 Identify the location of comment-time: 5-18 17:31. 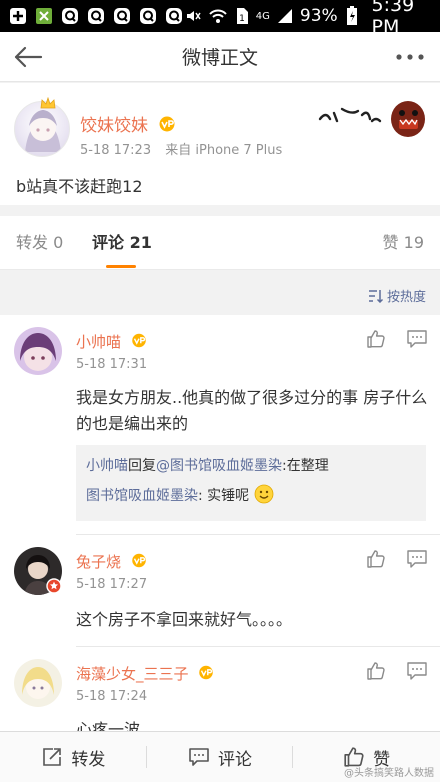
(112, 364).